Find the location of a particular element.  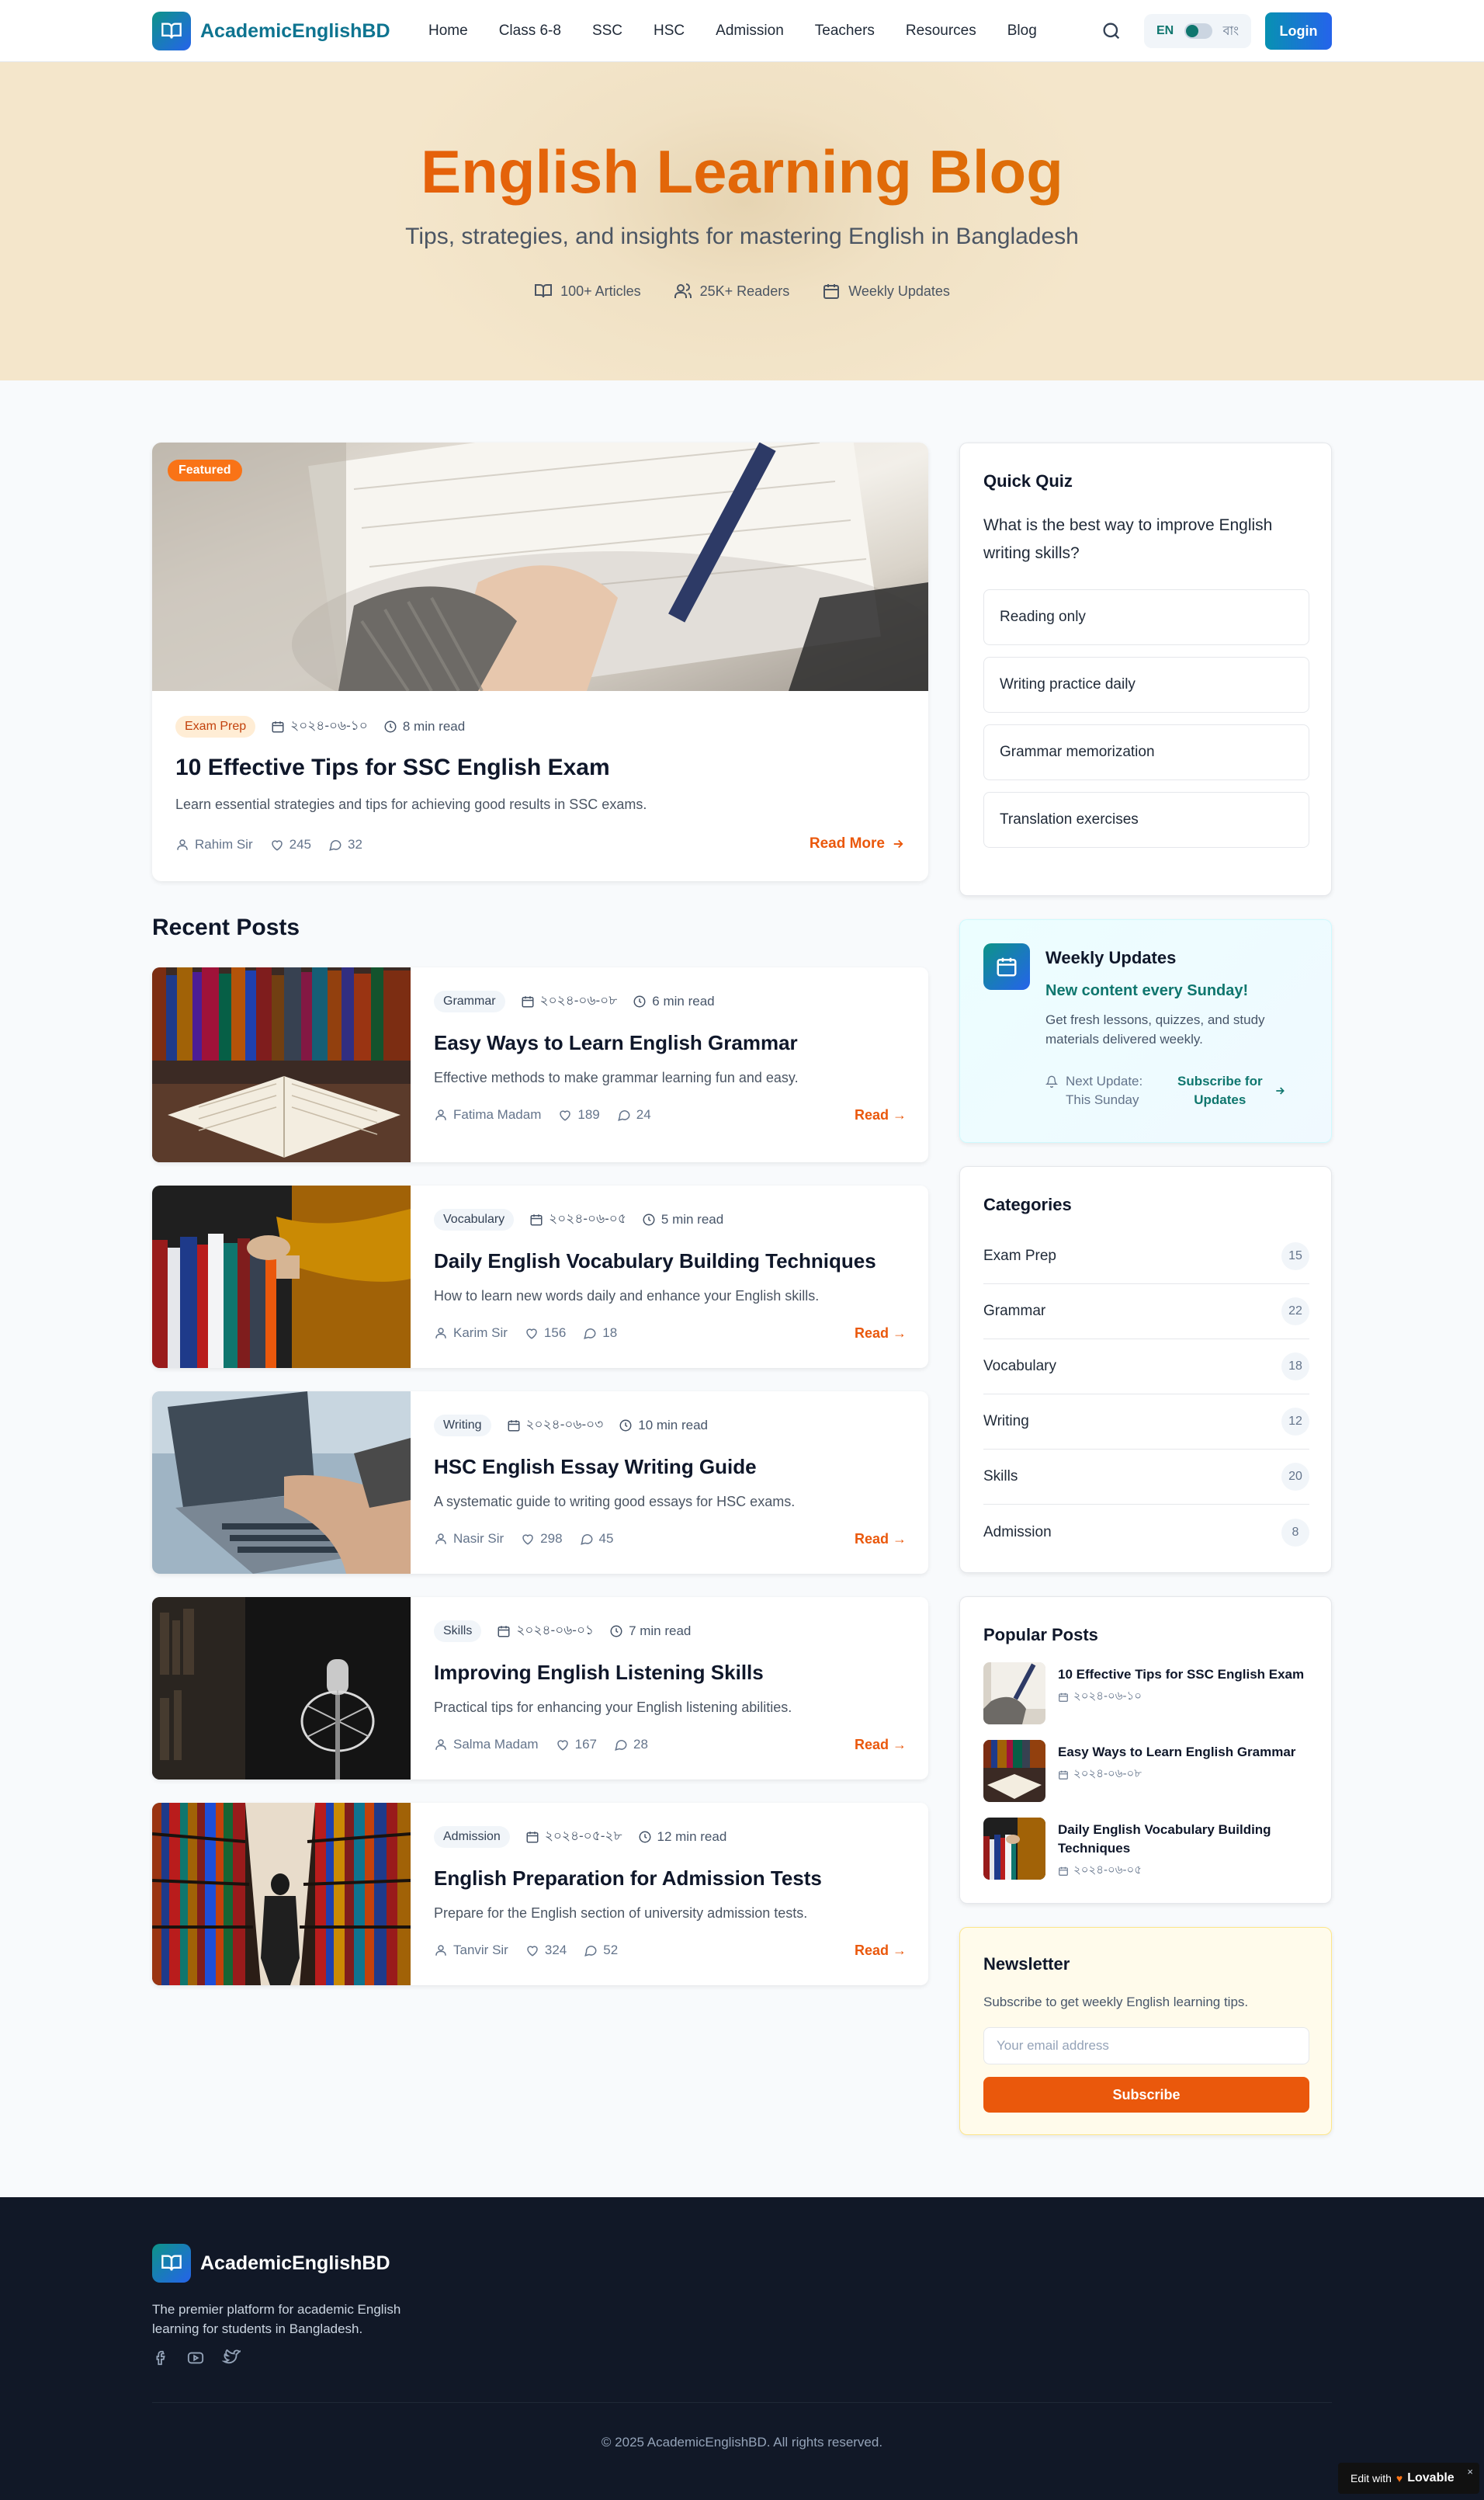

user-icon is located at coordinates (441, 1333).